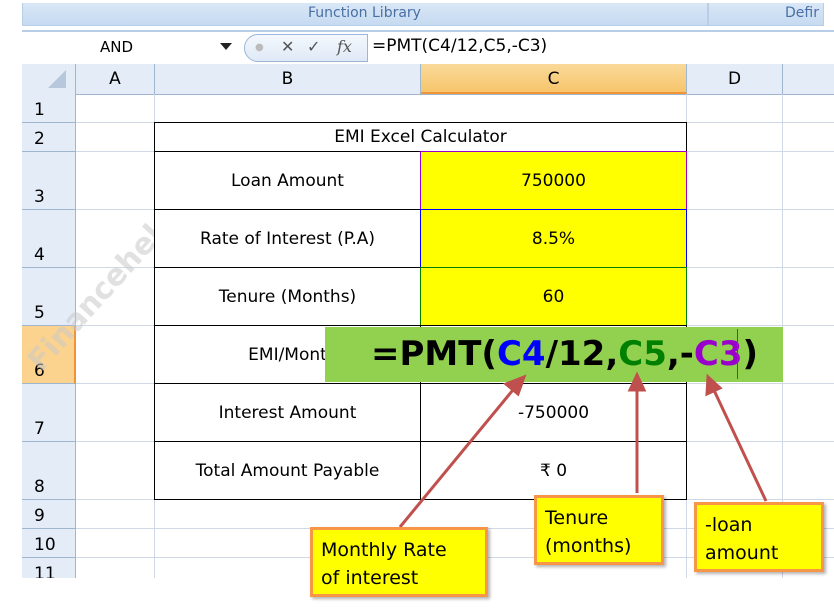 The width and height of the screenshot is (834, 608). What do you see at coordinates (226, 46) in the screenshot?
I see `name-box-dropdown-icon` at bounding box center [226, 46].